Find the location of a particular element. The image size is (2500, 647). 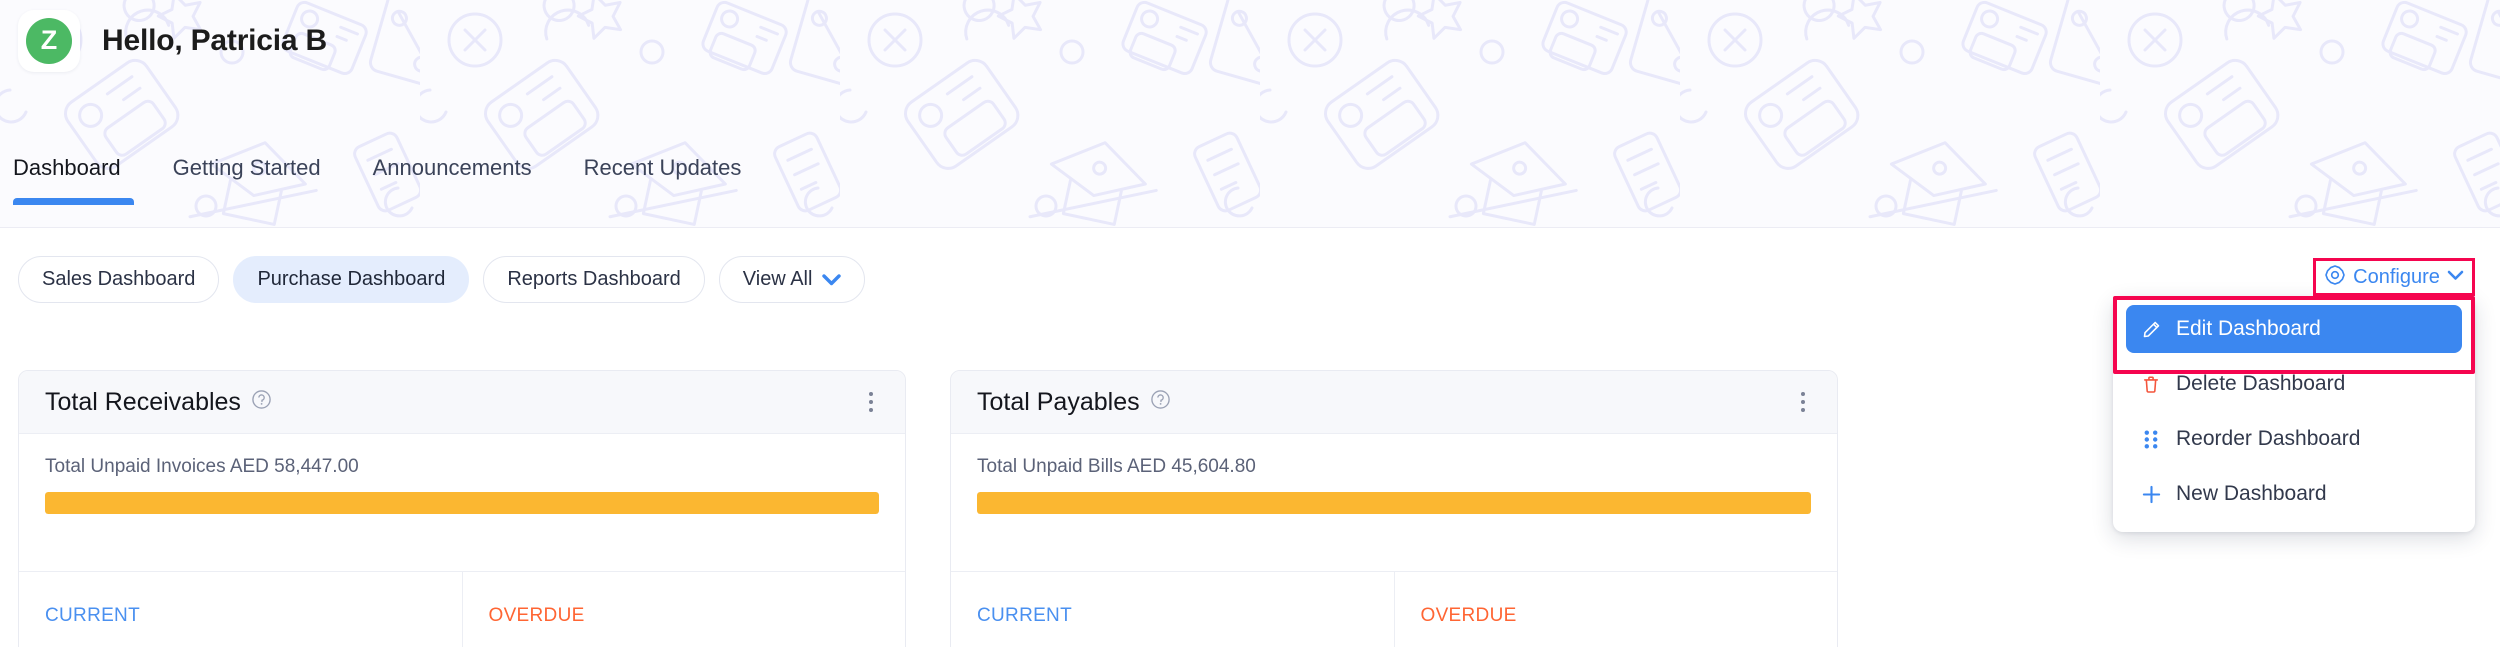

pill-label: Reports Dashboard is located at coordinates (594, 279).